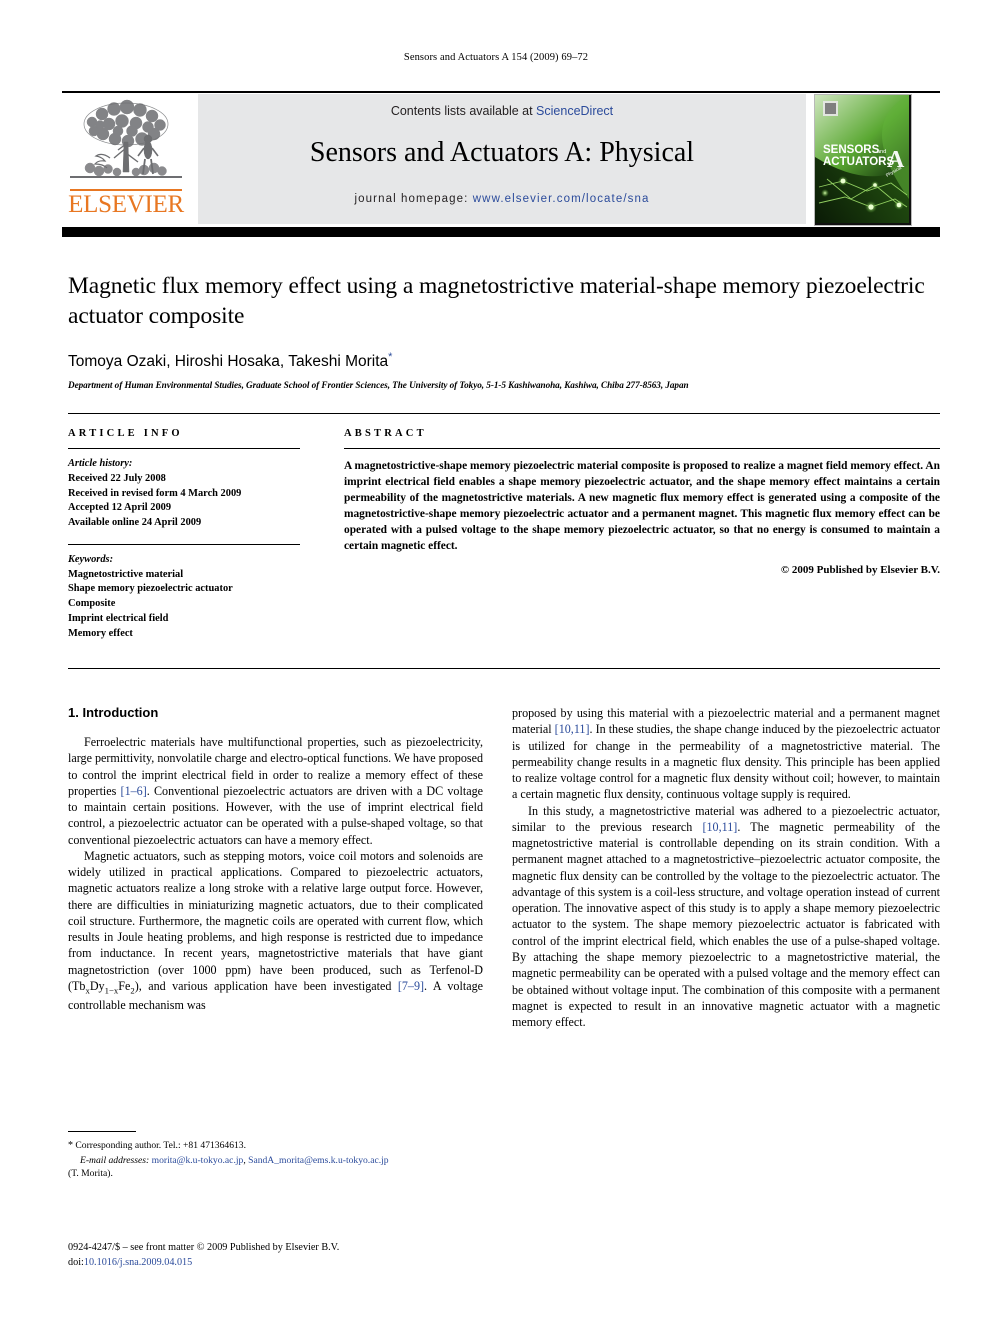 The width and height of the screenshot is (992, 1323). Describe the element at coordinates (502, 152) in the screenshot. I see `journal-title: Sensors and Actuators A: Physical` at that location.